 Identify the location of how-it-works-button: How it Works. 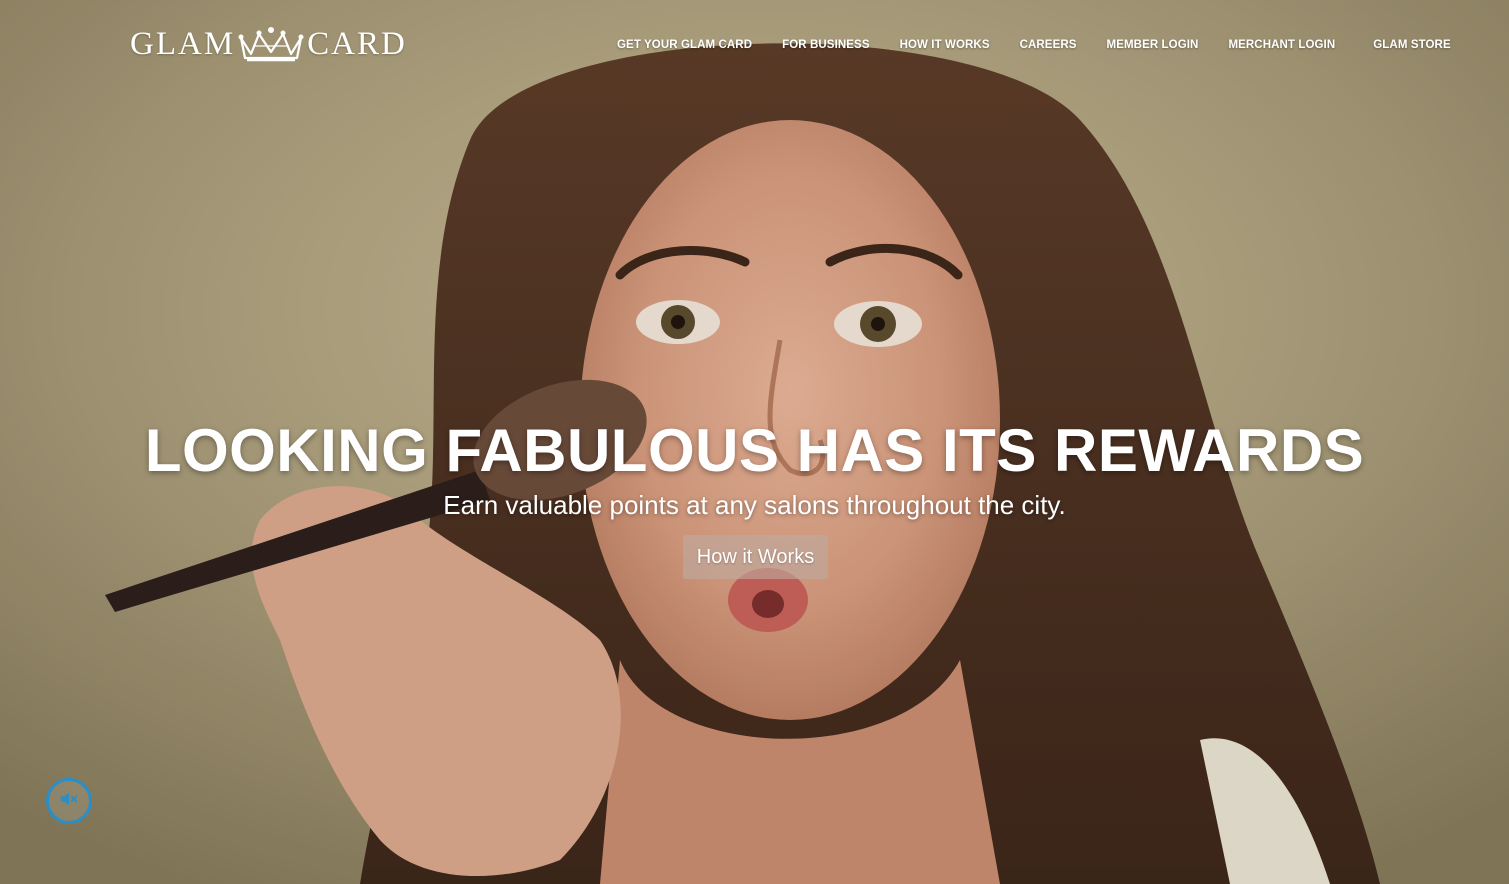
(755, 557).